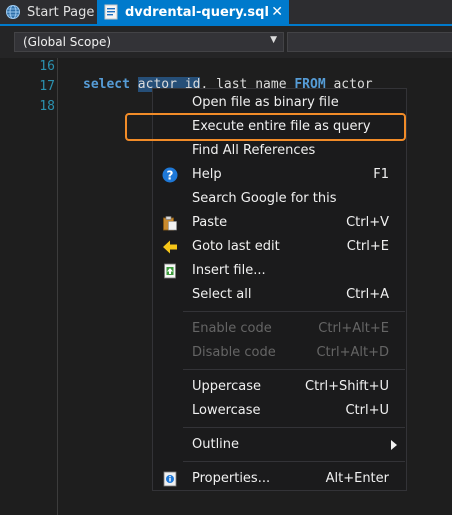  I want to click on close-tab-icon: ✕, so click(277, 12).